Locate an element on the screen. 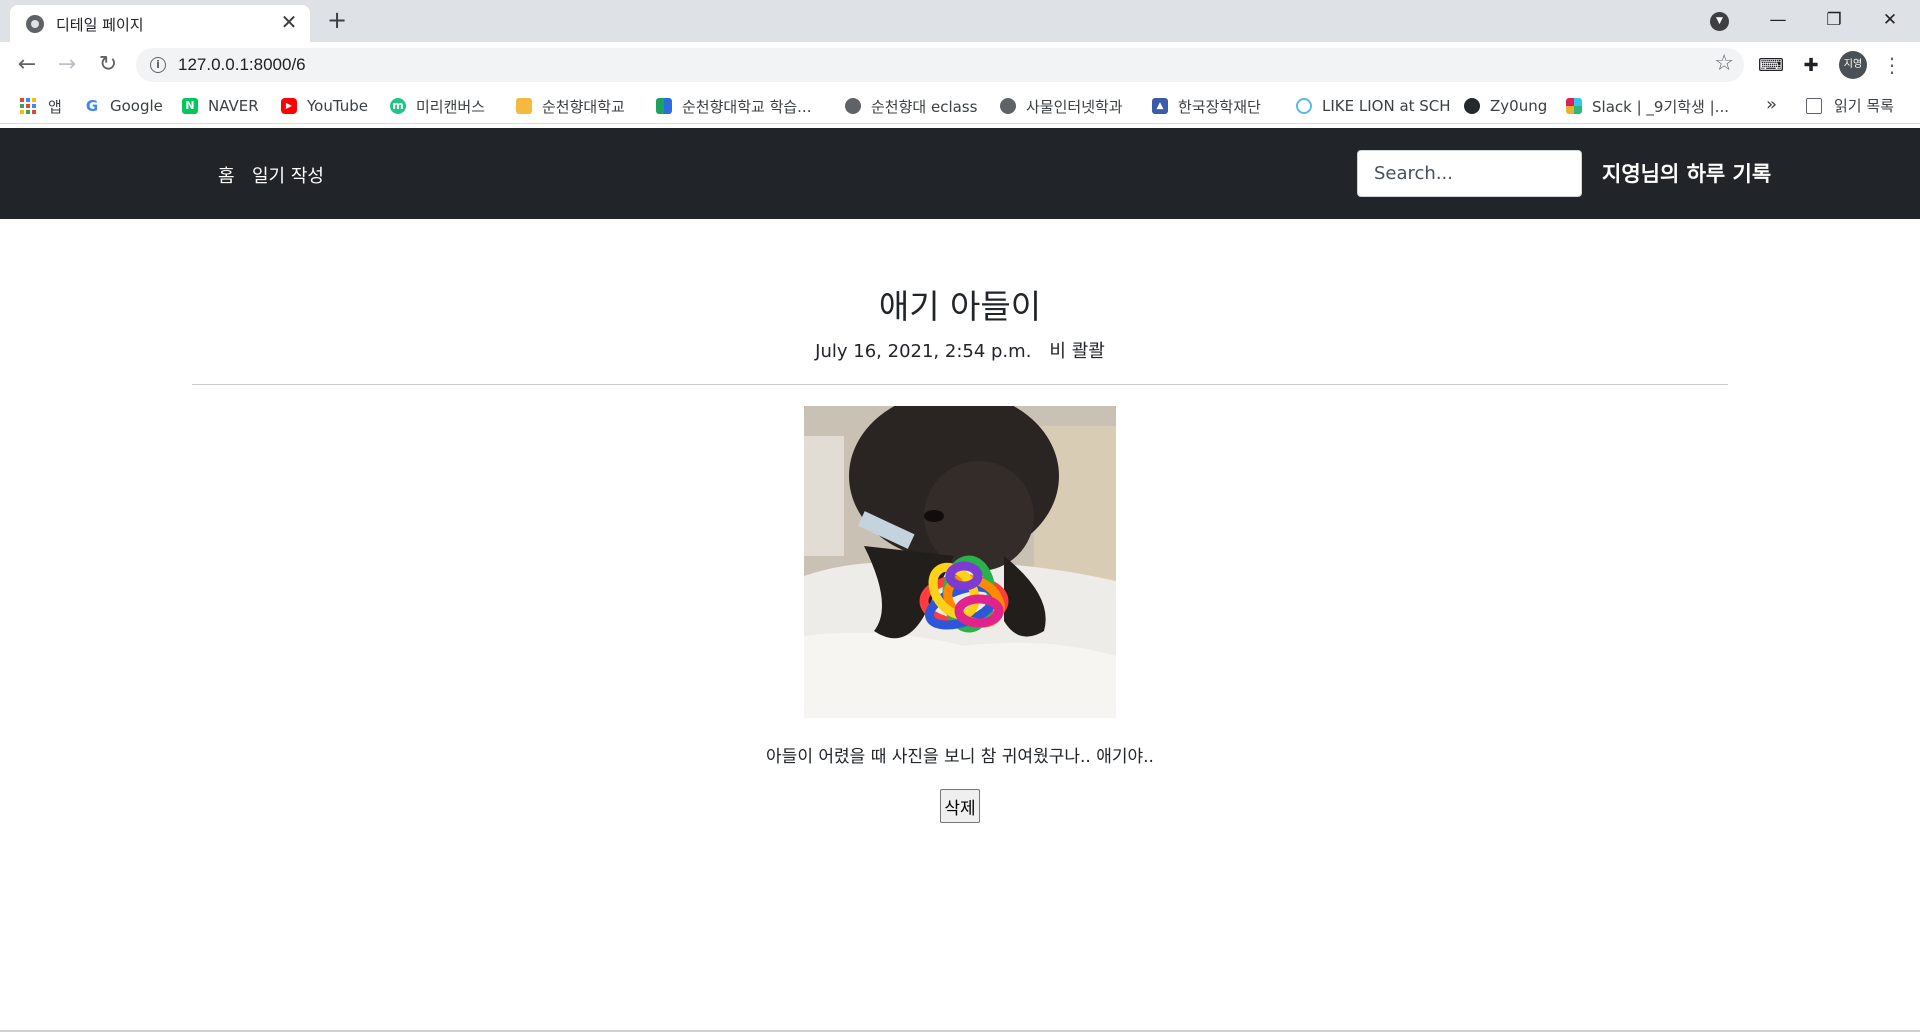 This screenshot has width=1920, height=1032. new-tab-button: + is located at coordinates (337, 21).